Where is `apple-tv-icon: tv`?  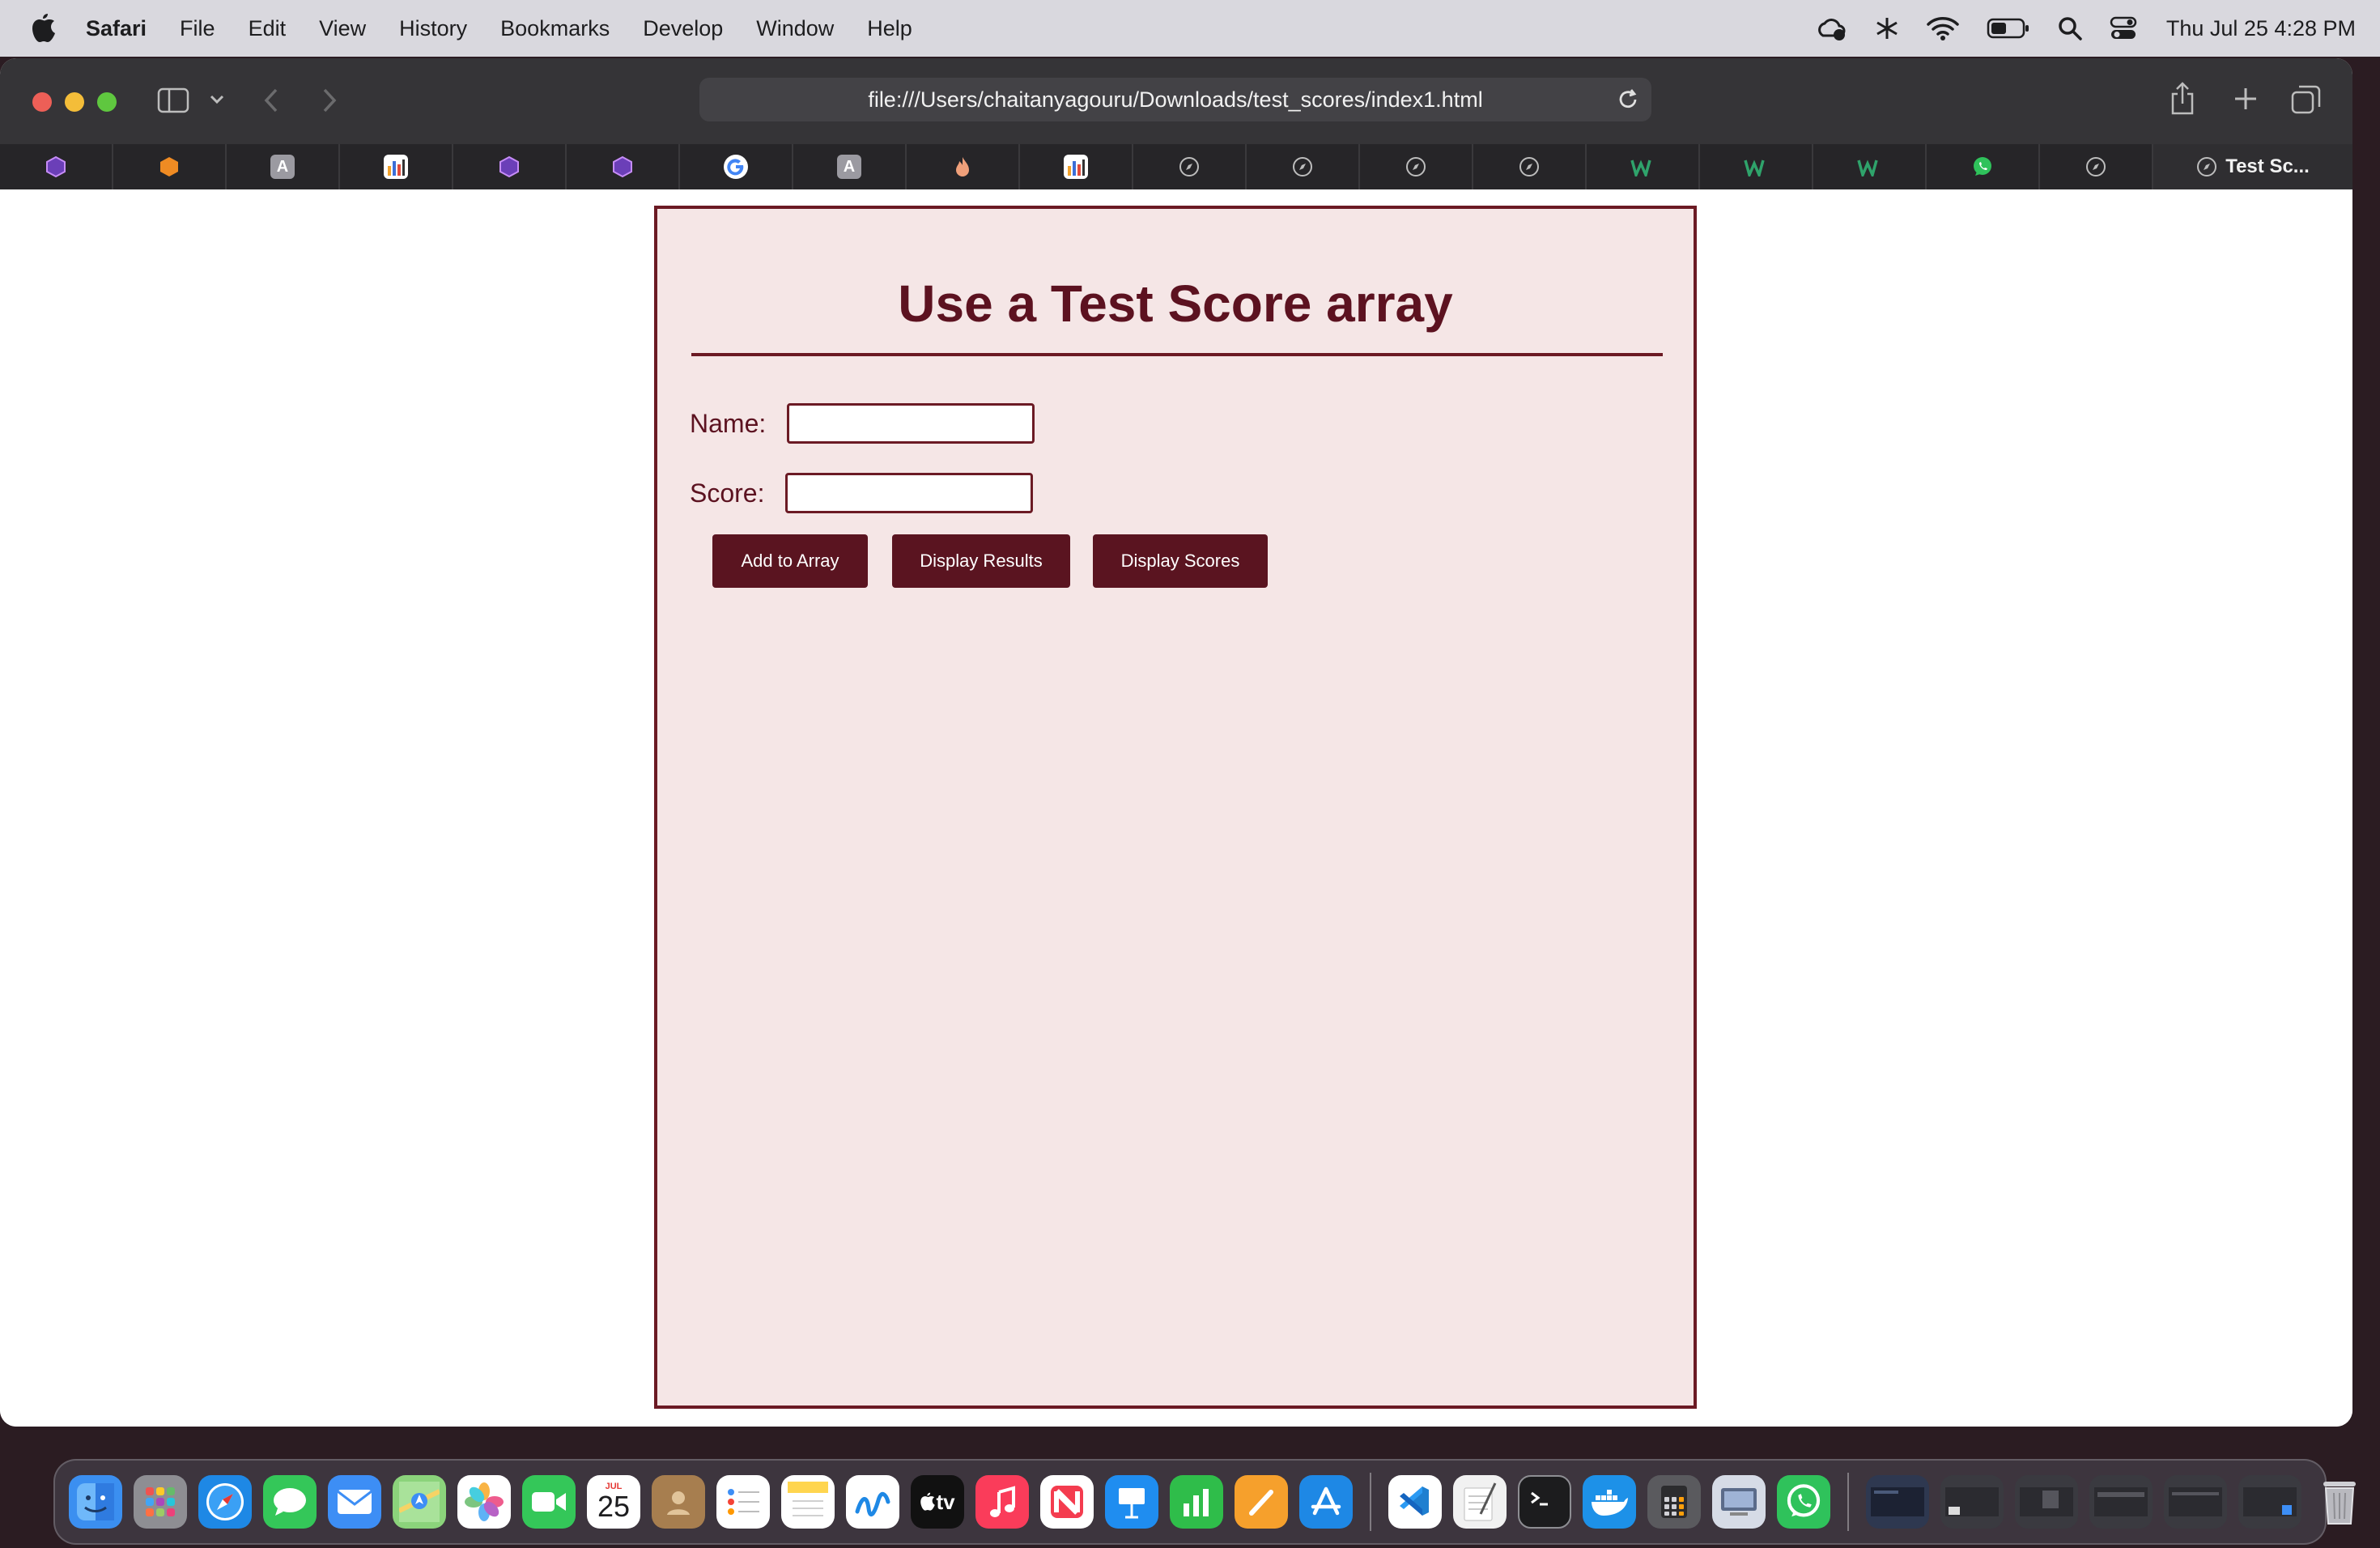 apple-tv-icon: tv is located at coordinates (938, 1502).